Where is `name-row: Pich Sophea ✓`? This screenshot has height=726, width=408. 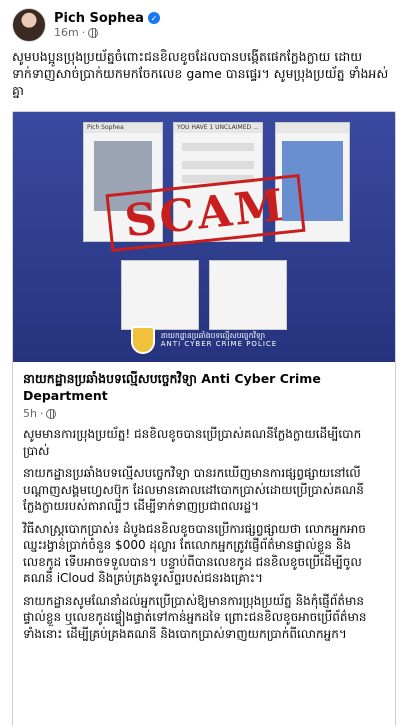
name-row: Pich Sophea ✓ is located at coordinates (107, 19).